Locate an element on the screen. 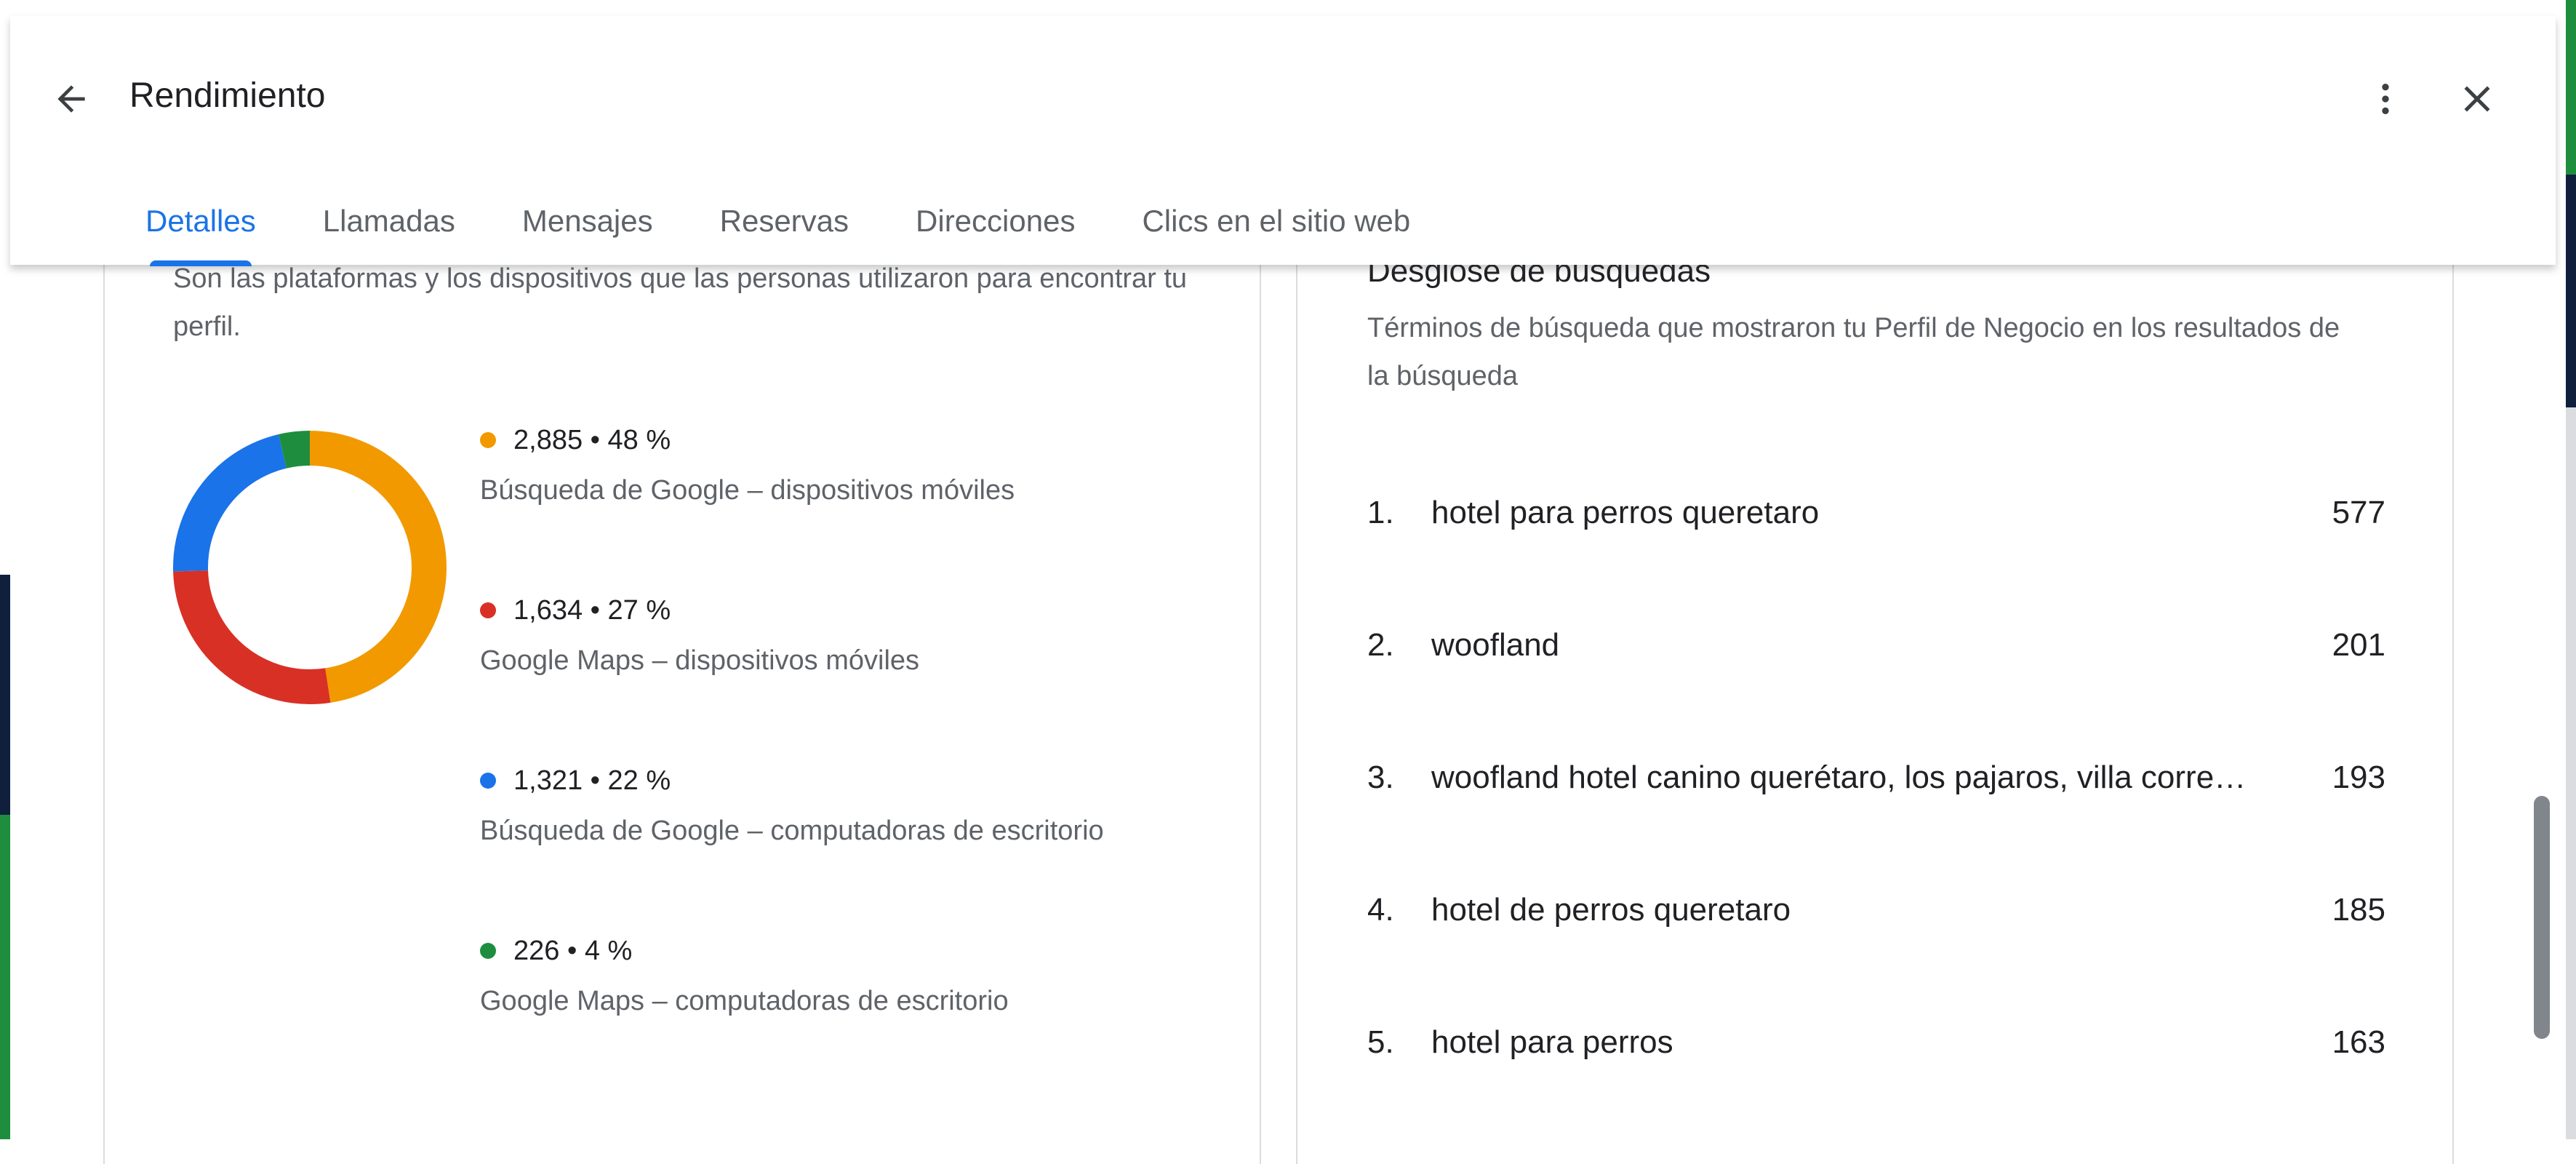 This screenshot has height=1164, width=2576. close-button is located at coordinates (2477, 99).